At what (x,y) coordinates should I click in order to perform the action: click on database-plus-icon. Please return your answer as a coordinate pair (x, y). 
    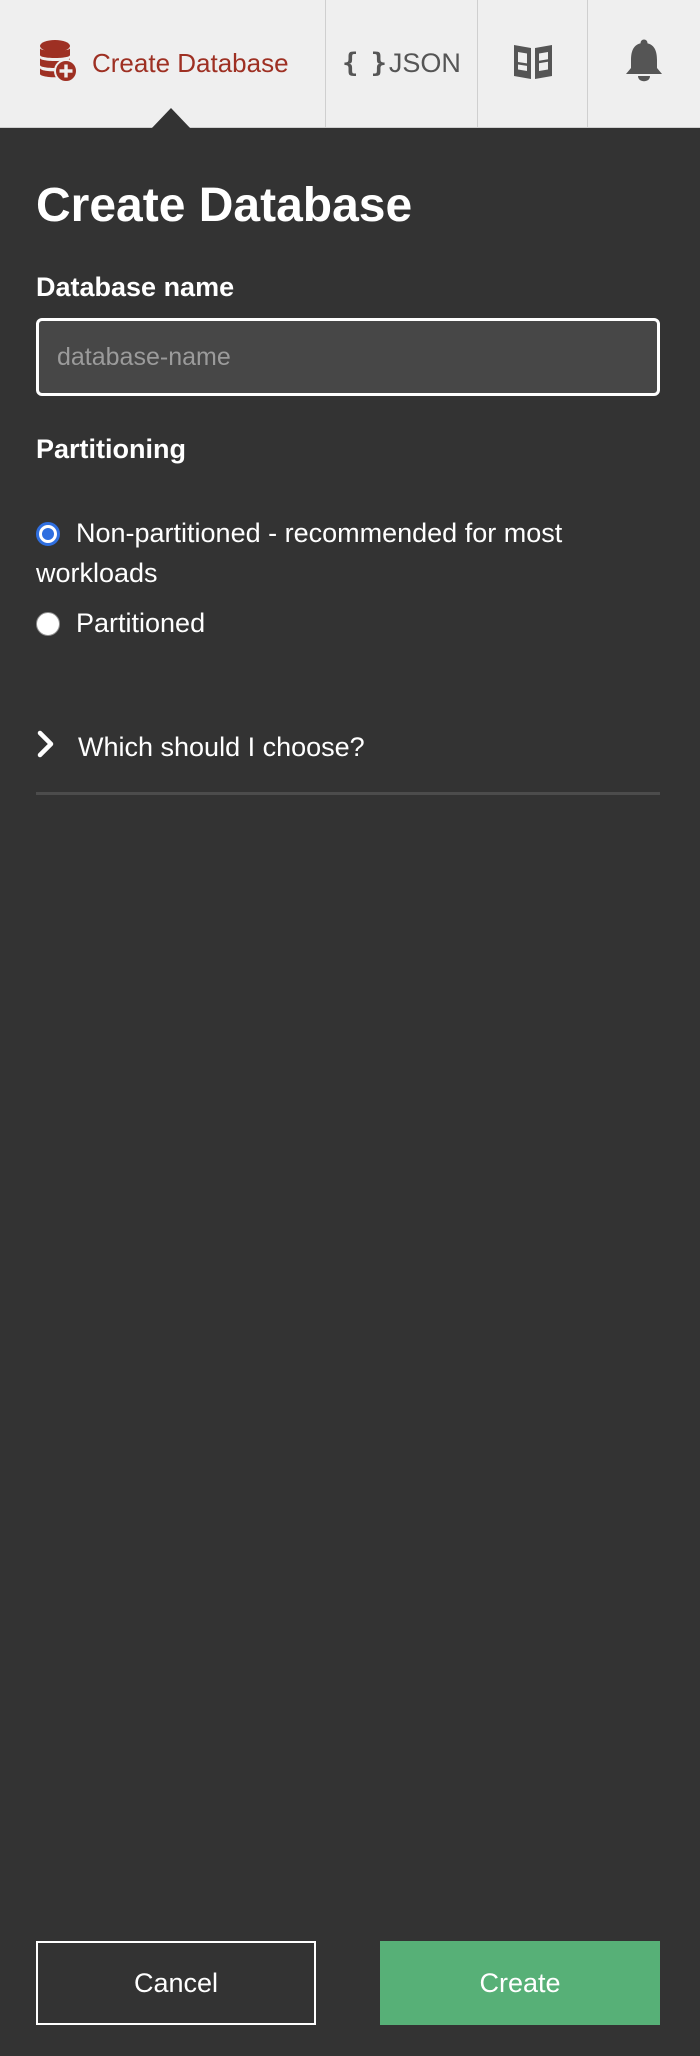
    Looking at the image, I should click on (58, 63).